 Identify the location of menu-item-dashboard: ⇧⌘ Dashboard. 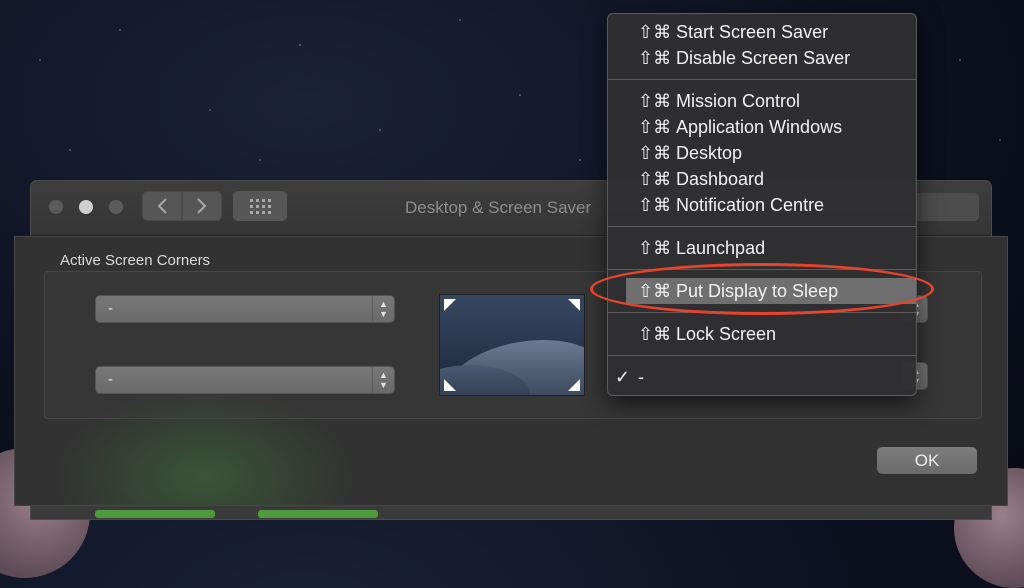
(762, 179).